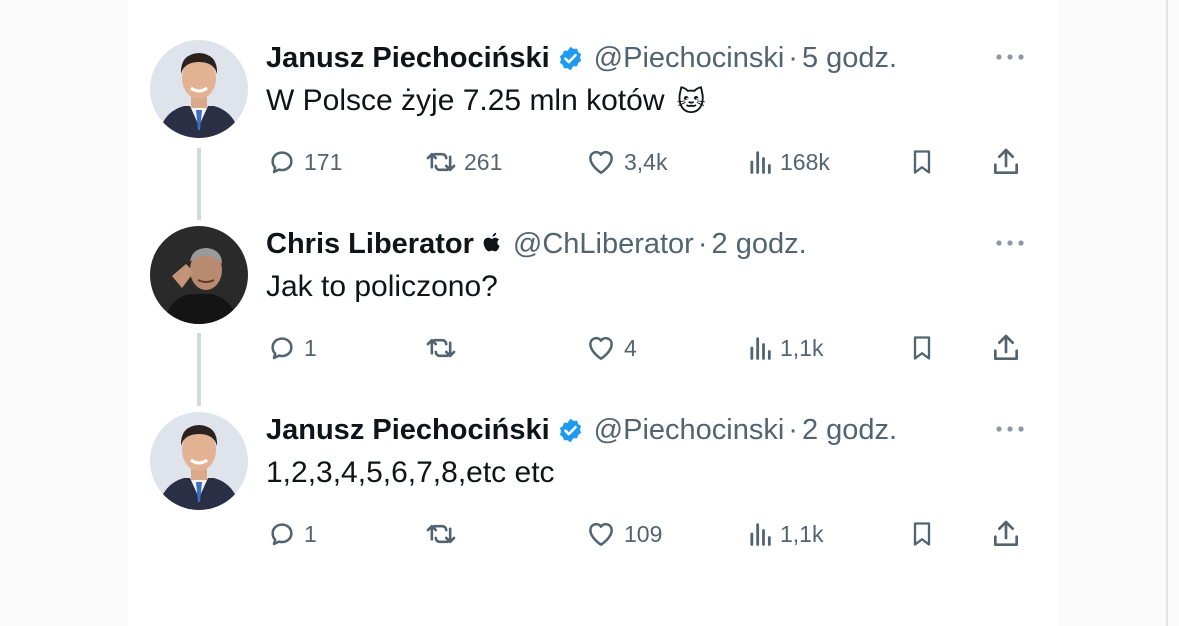 Image resolution: width=1179 pixels, height=626 pixels. Describe the element at coordinates (623, 534) in the screenshot. I see `like-button: 109` at that location.